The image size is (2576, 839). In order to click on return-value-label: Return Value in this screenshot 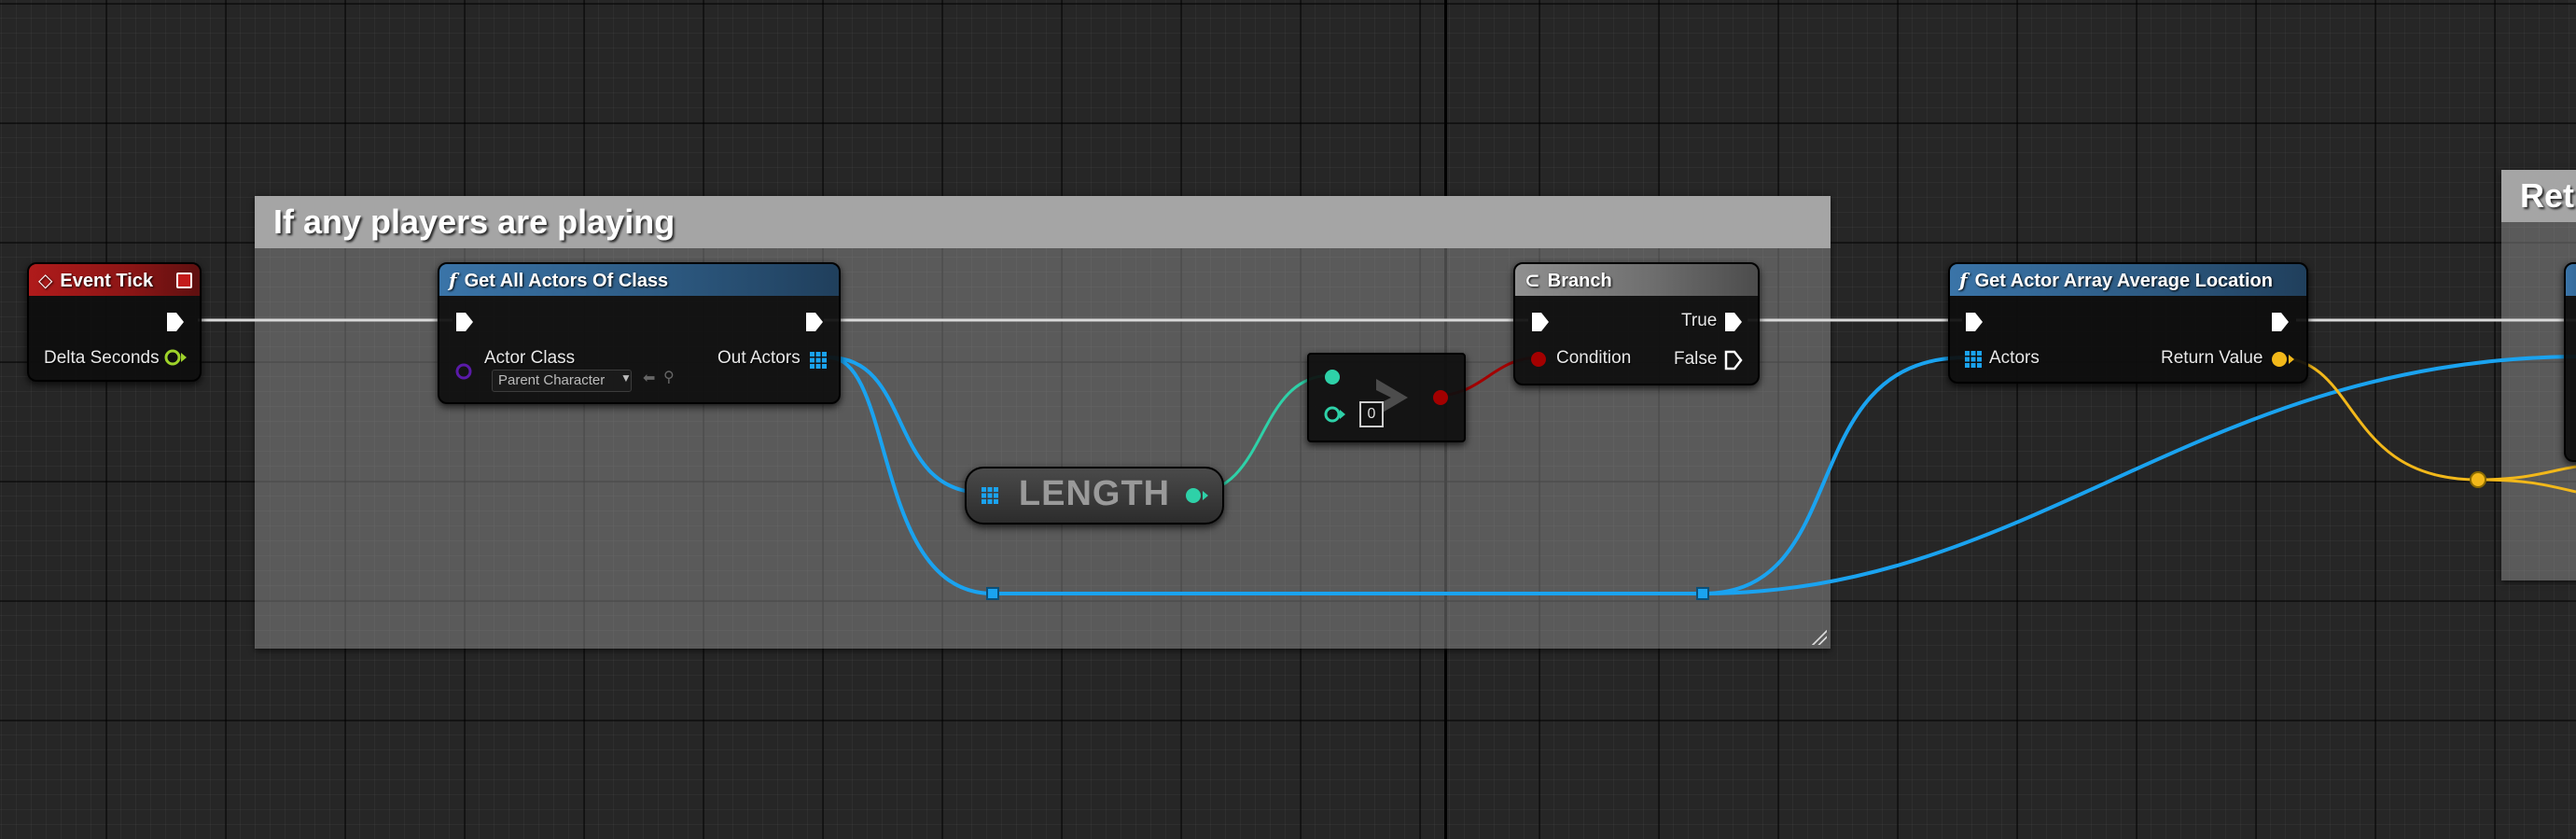, I will do `click(2212, 358)`.